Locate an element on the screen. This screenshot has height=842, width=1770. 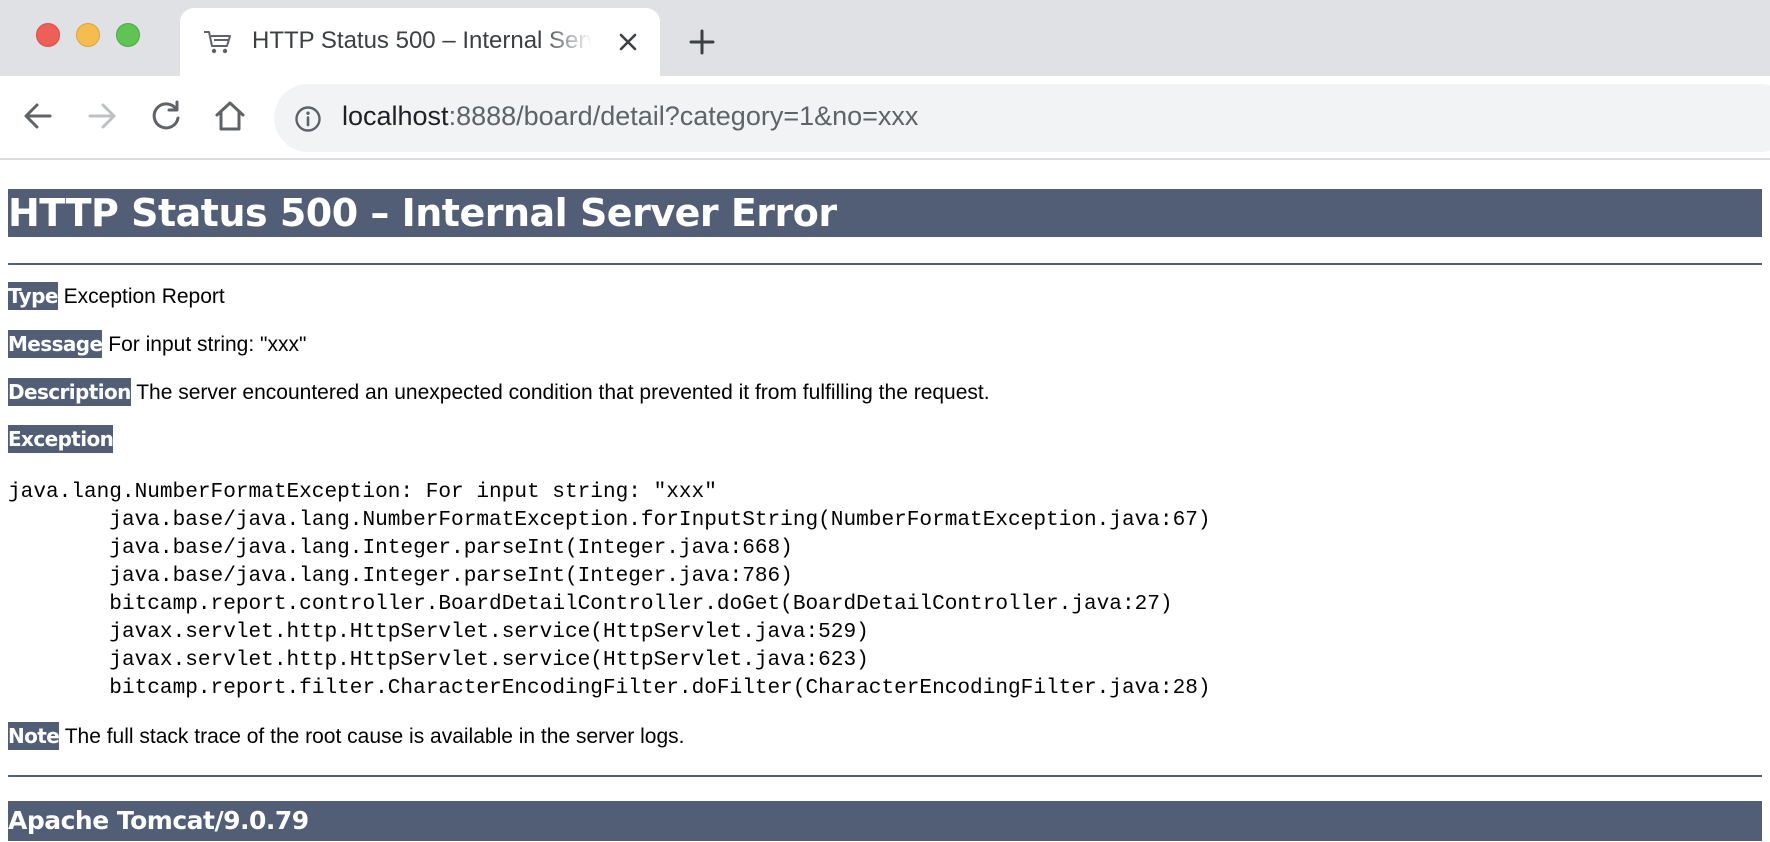
tab-strip: HTTP Status 500 – Internal Server Error is located at coordinates (885, 38).